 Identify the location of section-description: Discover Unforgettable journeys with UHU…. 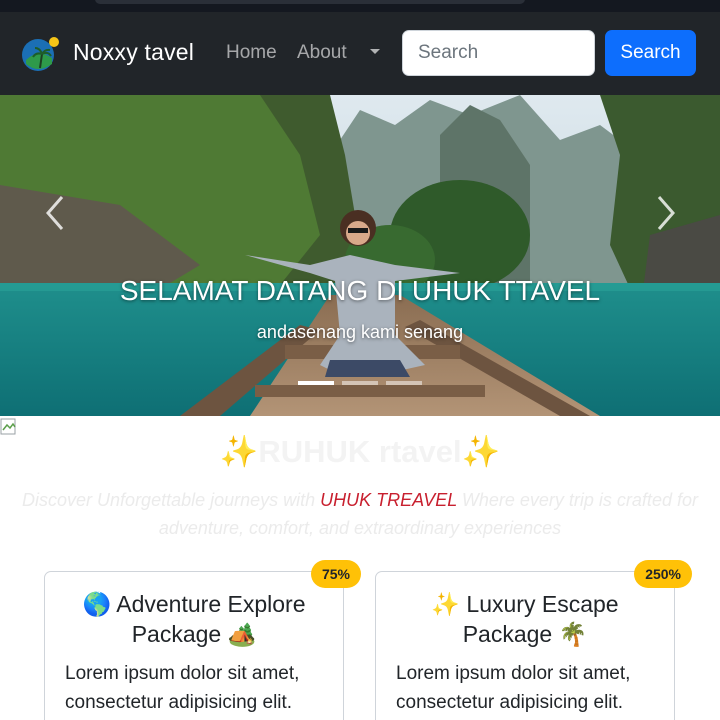
(360, 514).